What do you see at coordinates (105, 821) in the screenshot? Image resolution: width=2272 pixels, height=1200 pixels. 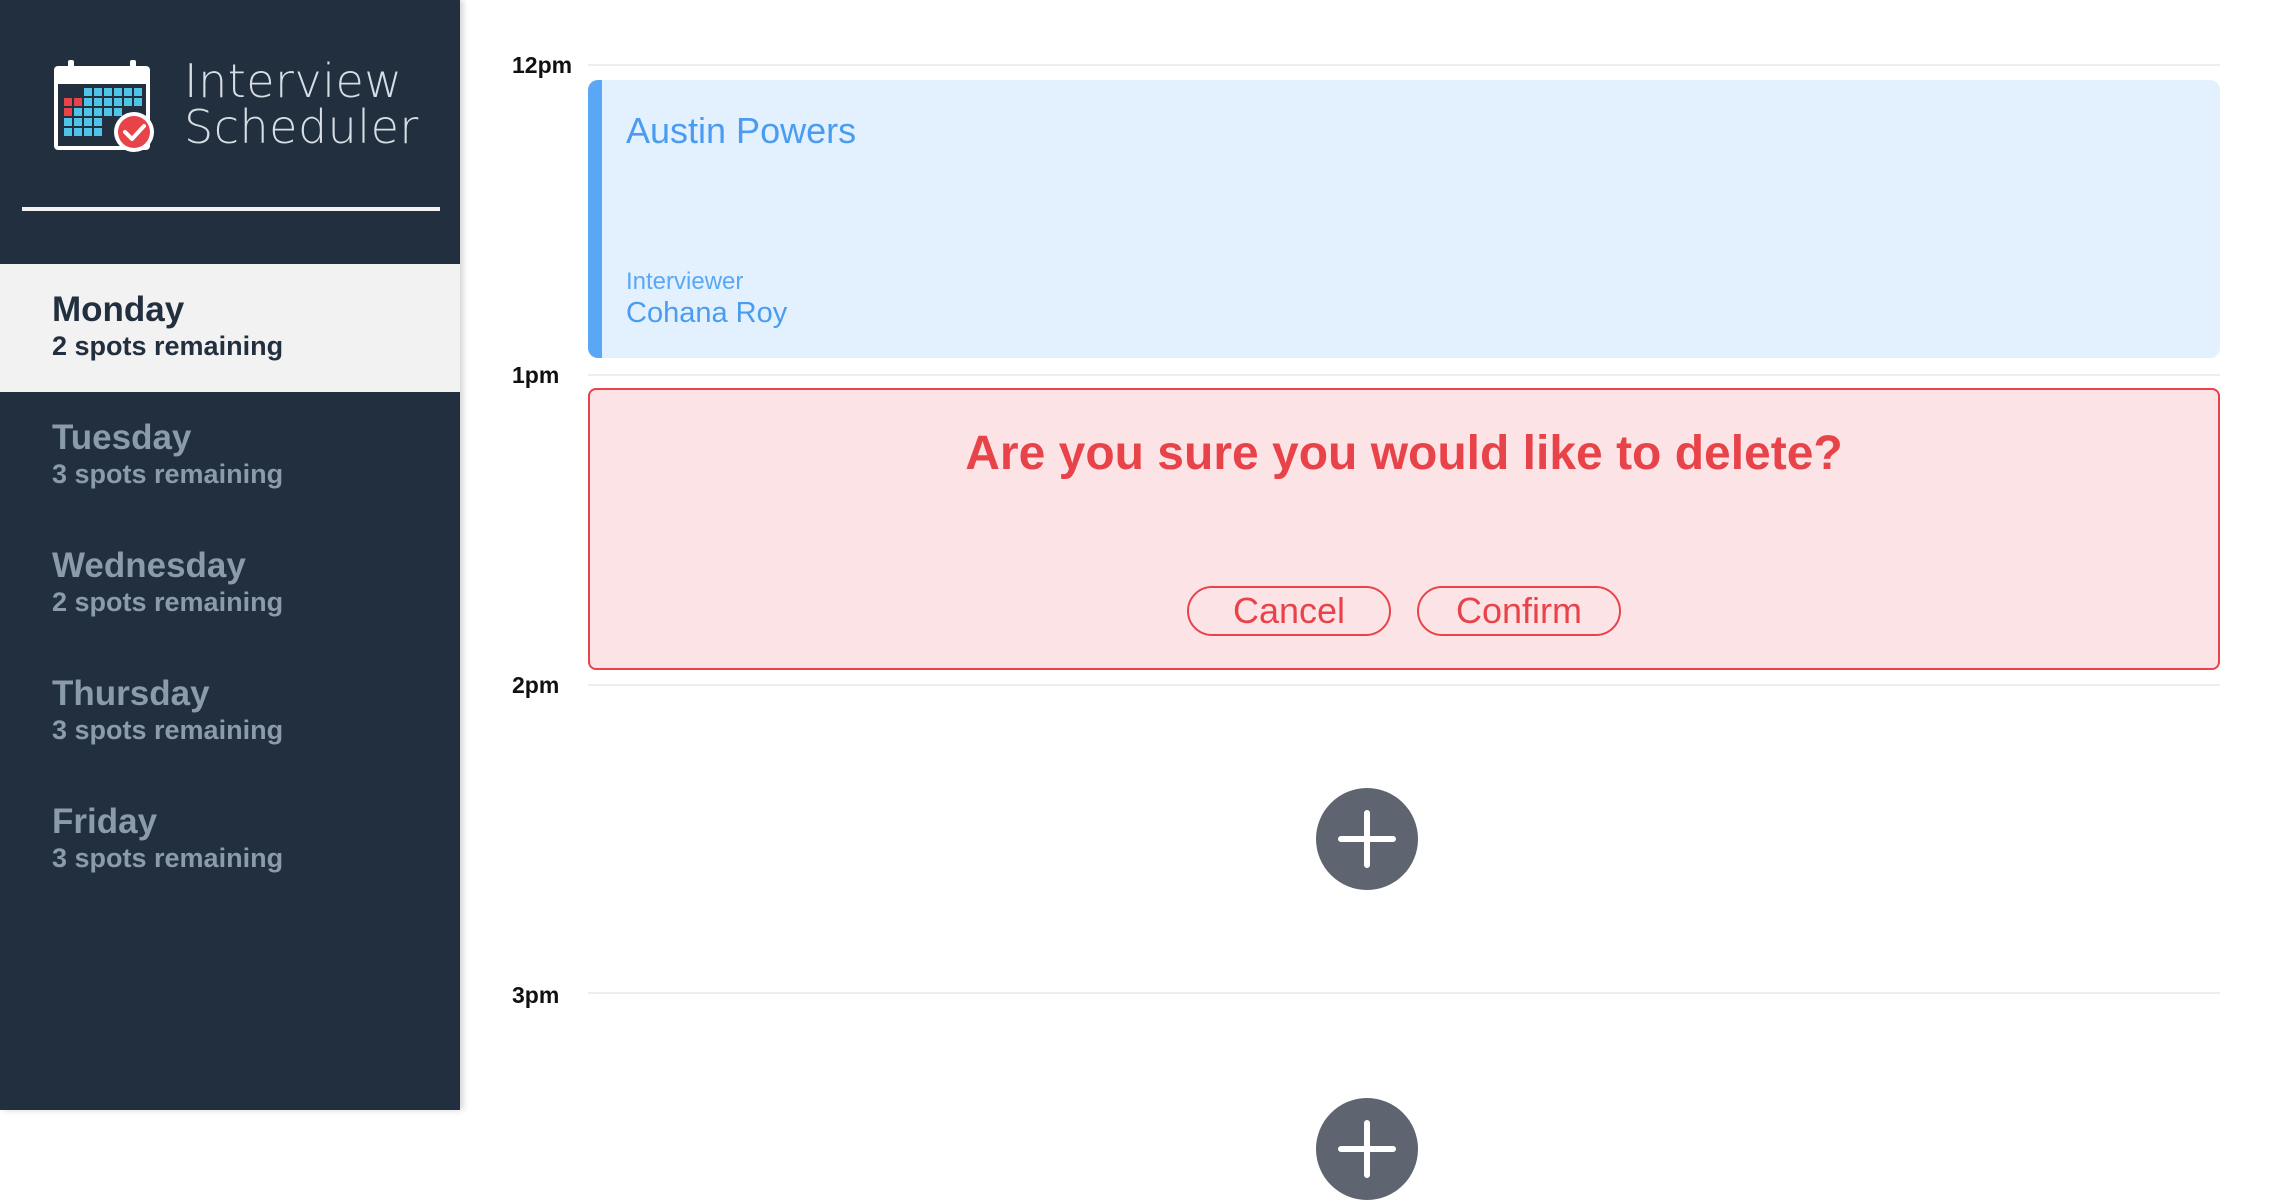 I see `day-name: Friday` at bounding box center [105, 821].